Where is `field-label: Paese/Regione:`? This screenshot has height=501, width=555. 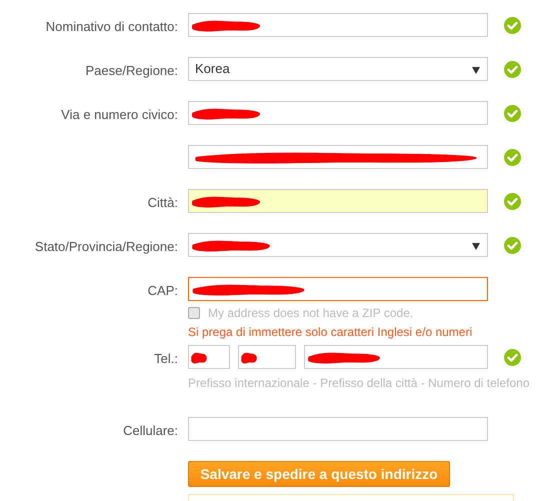 field-label: Paese/Regione: is located at coordinates (131, 71).